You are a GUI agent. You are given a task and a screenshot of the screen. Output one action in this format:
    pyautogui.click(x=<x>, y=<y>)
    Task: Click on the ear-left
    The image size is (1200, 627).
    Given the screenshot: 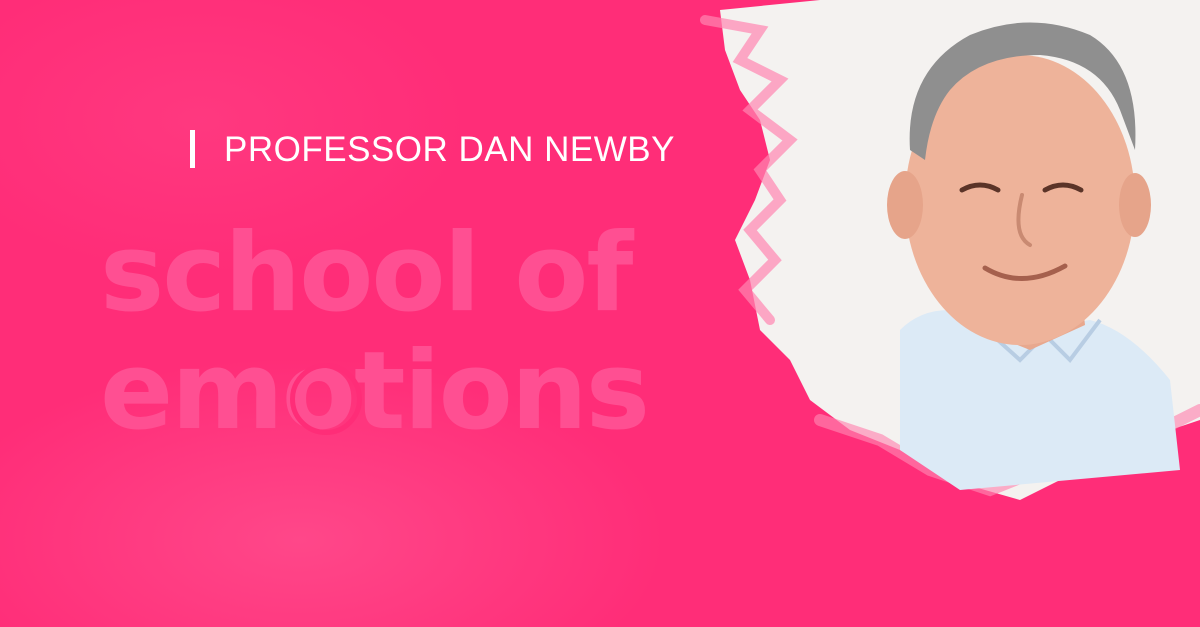 What is the action you would take?
    pyautogui.click(x=905, y=205)
    